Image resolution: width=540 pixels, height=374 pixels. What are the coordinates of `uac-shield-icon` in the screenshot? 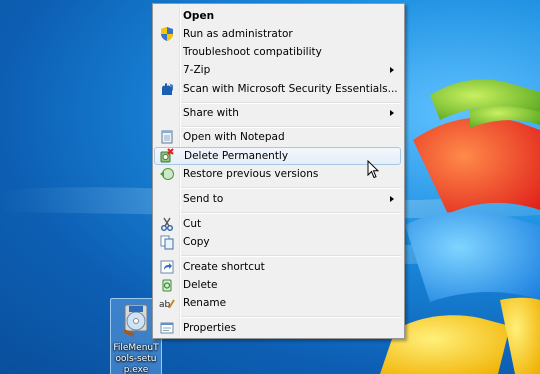 It's located at (167, 34).